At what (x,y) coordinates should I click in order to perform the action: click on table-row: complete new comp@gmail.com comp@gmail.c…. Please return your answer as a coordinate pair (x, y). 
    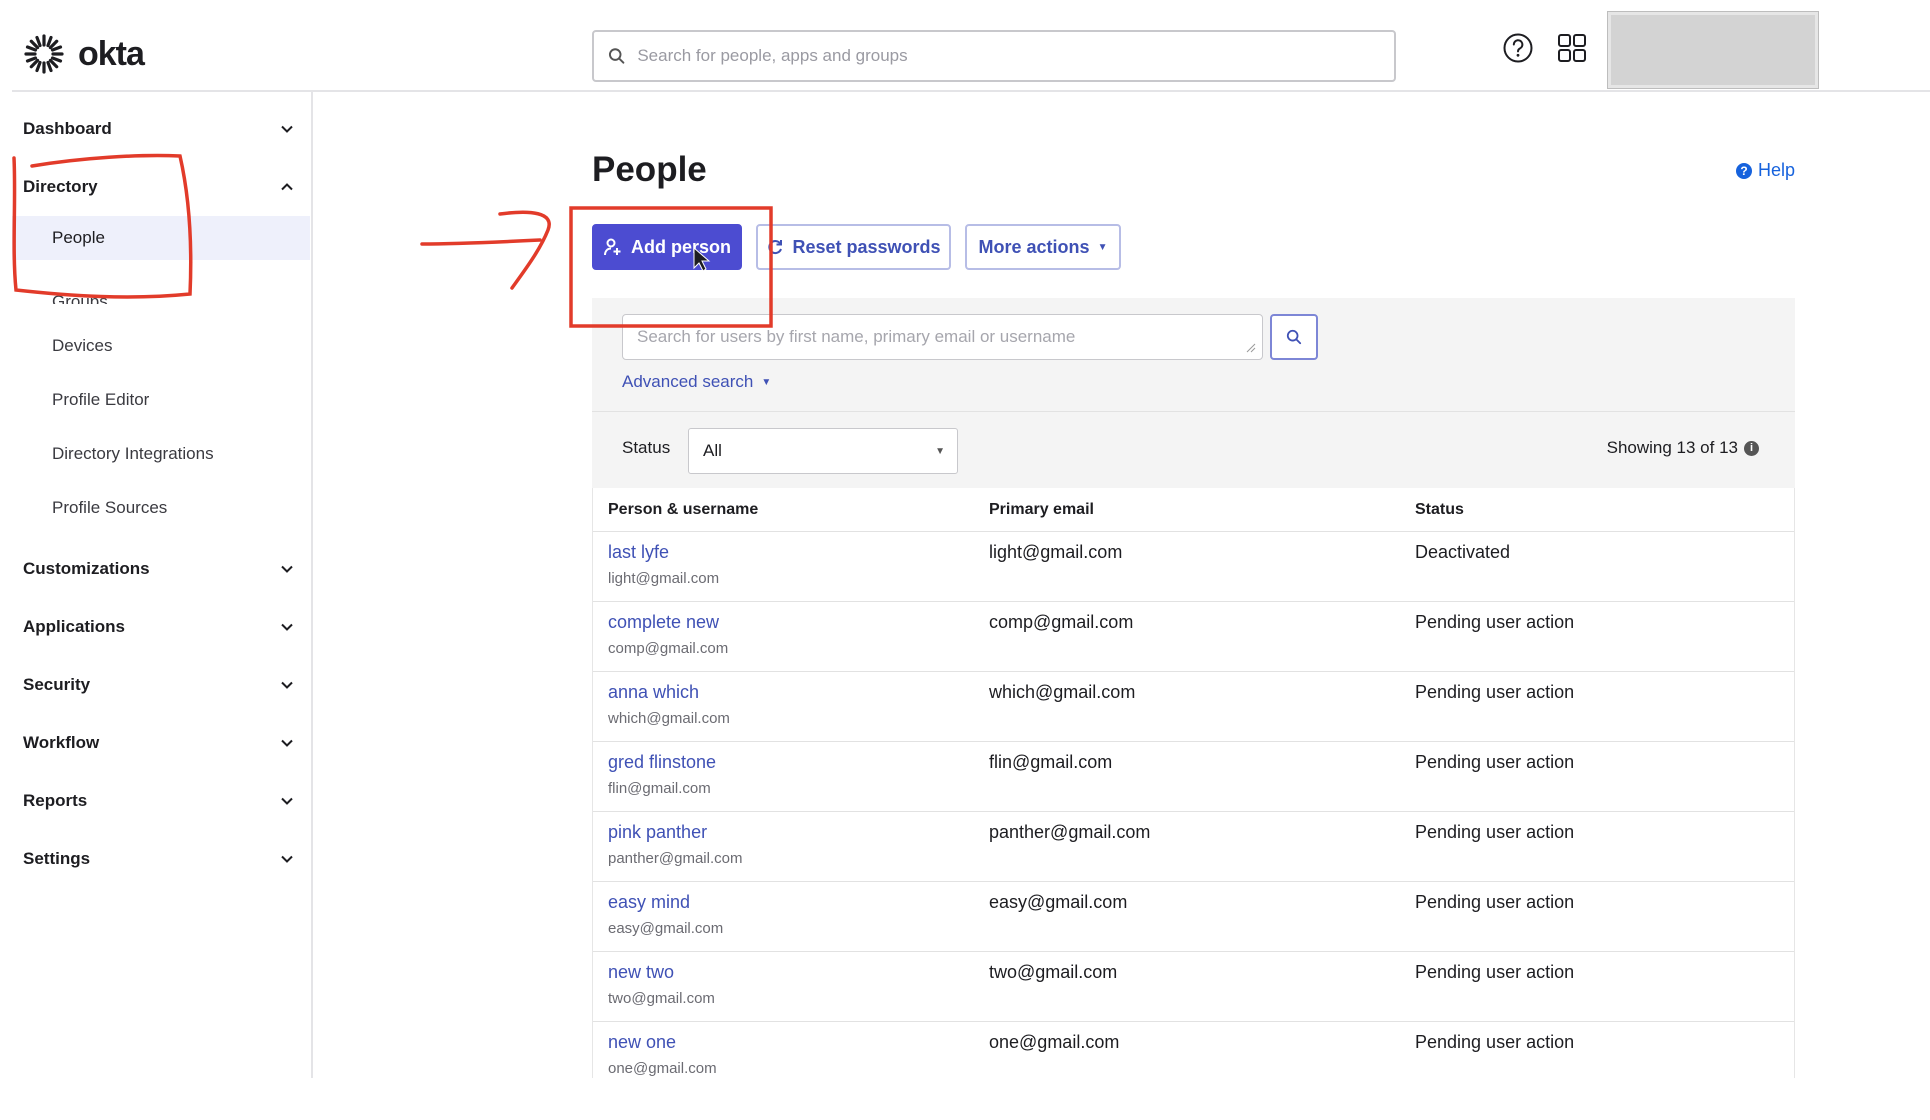
    Looking at the image, I should click on (1193, 637).